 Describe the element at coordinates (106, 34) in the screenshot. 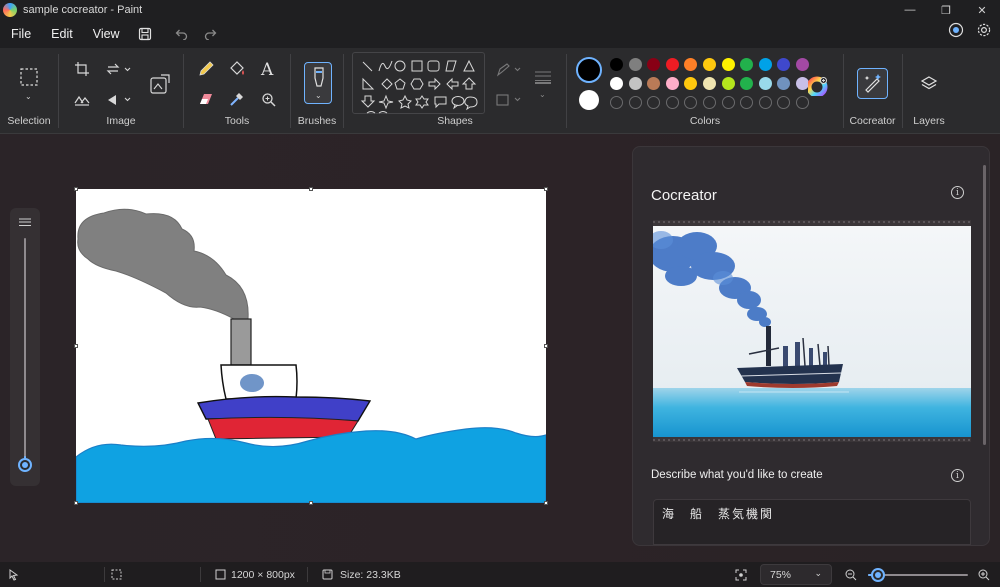

I see `menu-view: View` at that location.